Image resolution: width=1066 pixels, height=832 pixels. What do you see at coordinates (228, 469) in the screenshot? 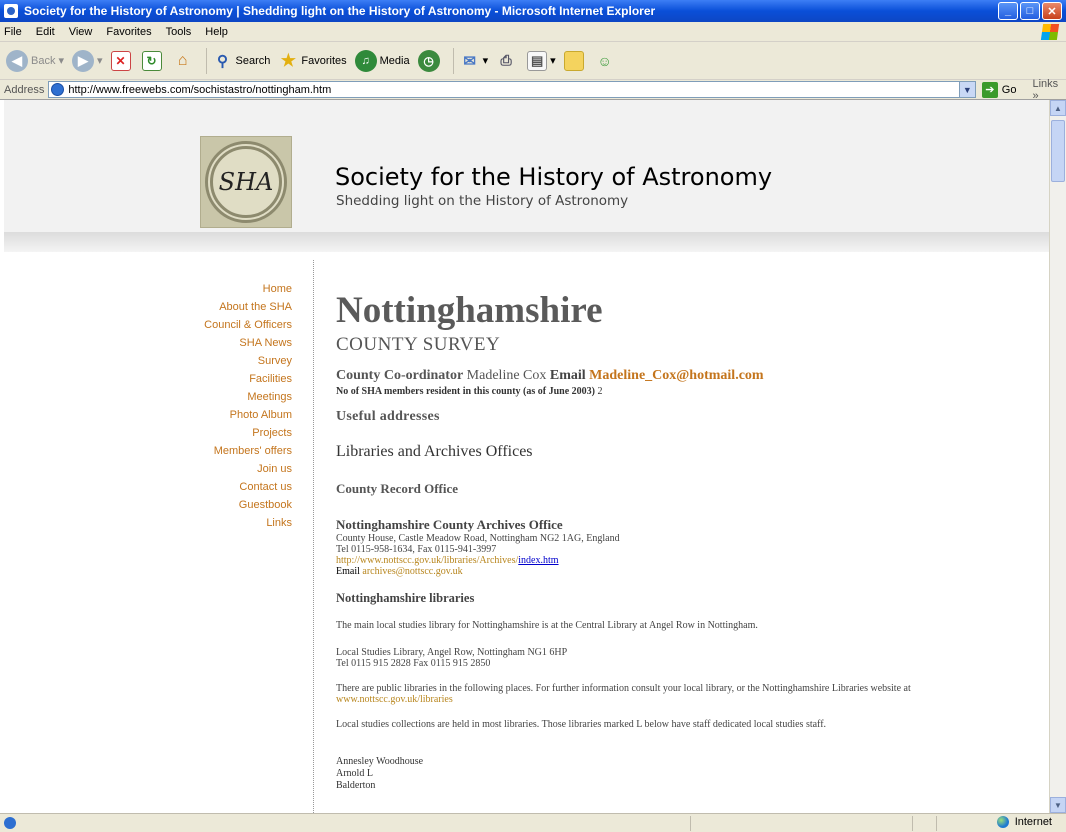
I see `nav-join: Join us` at bounding box center [228, 469].